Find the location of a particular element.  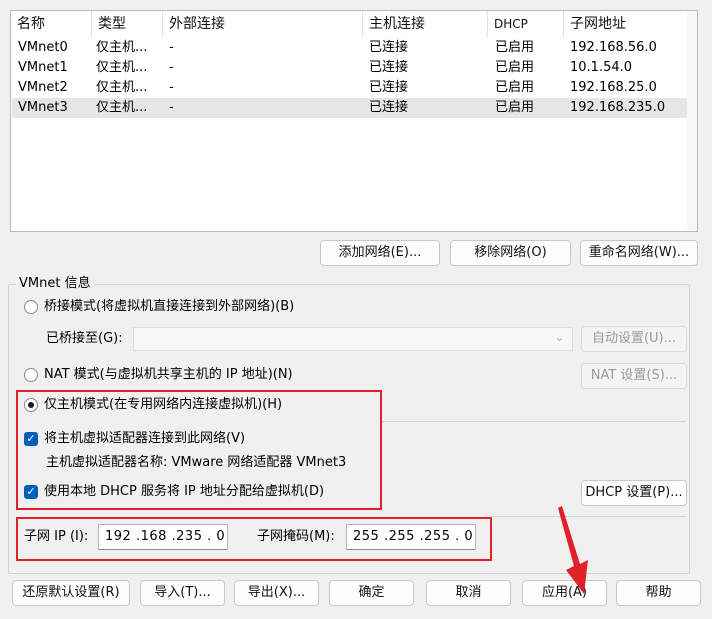

bridged-to-label: 已桥接至(G): is located at coordinates (84, 338).